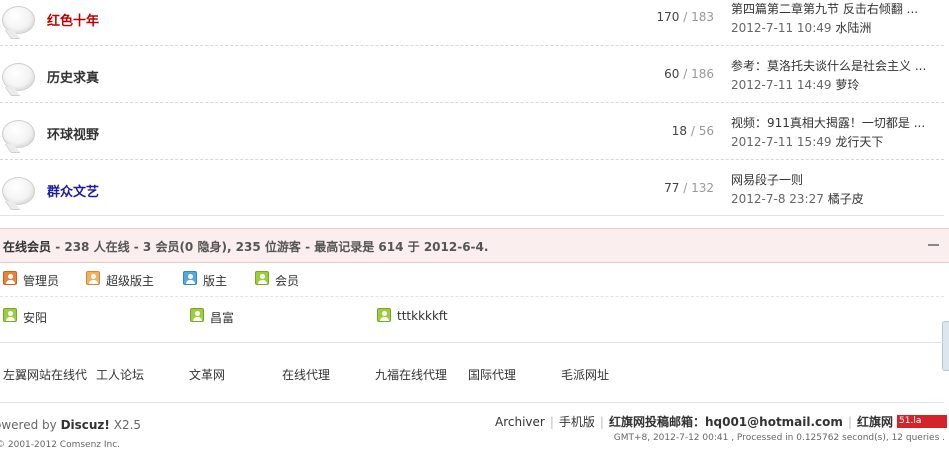 This screenshot has height=461, width=949. I want to click on side-scroll-tab, so click(945, 346).